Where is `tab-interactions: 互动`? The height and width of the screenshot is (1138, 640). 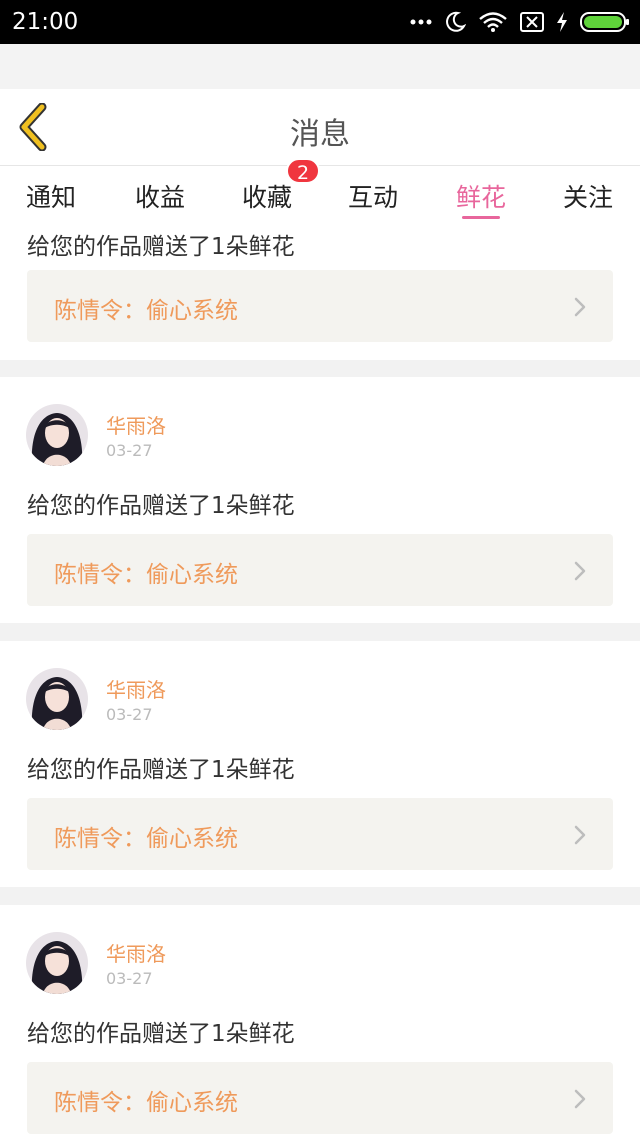 tab-interactions: 互动 is located at coordinates (373, 200).